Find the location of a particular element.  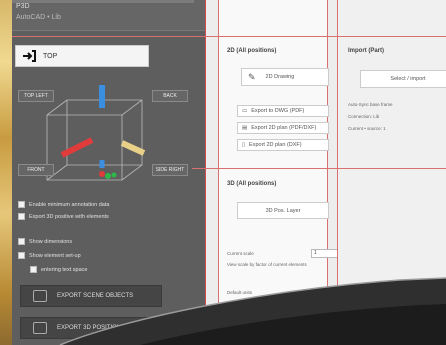

checkbox-dimensions is located at coordinates (21, 241).